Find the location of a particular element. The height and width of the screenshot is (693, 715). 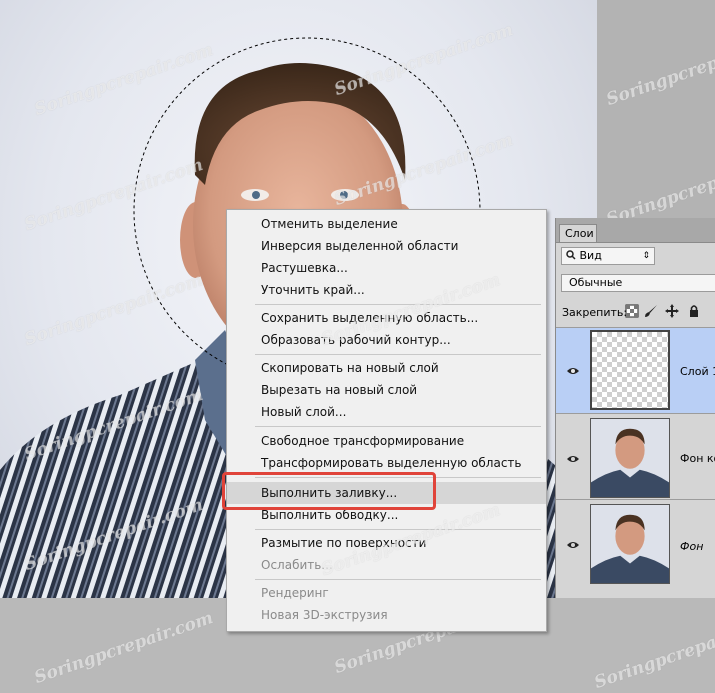

lock-icon is located at coordinates (694, 311).